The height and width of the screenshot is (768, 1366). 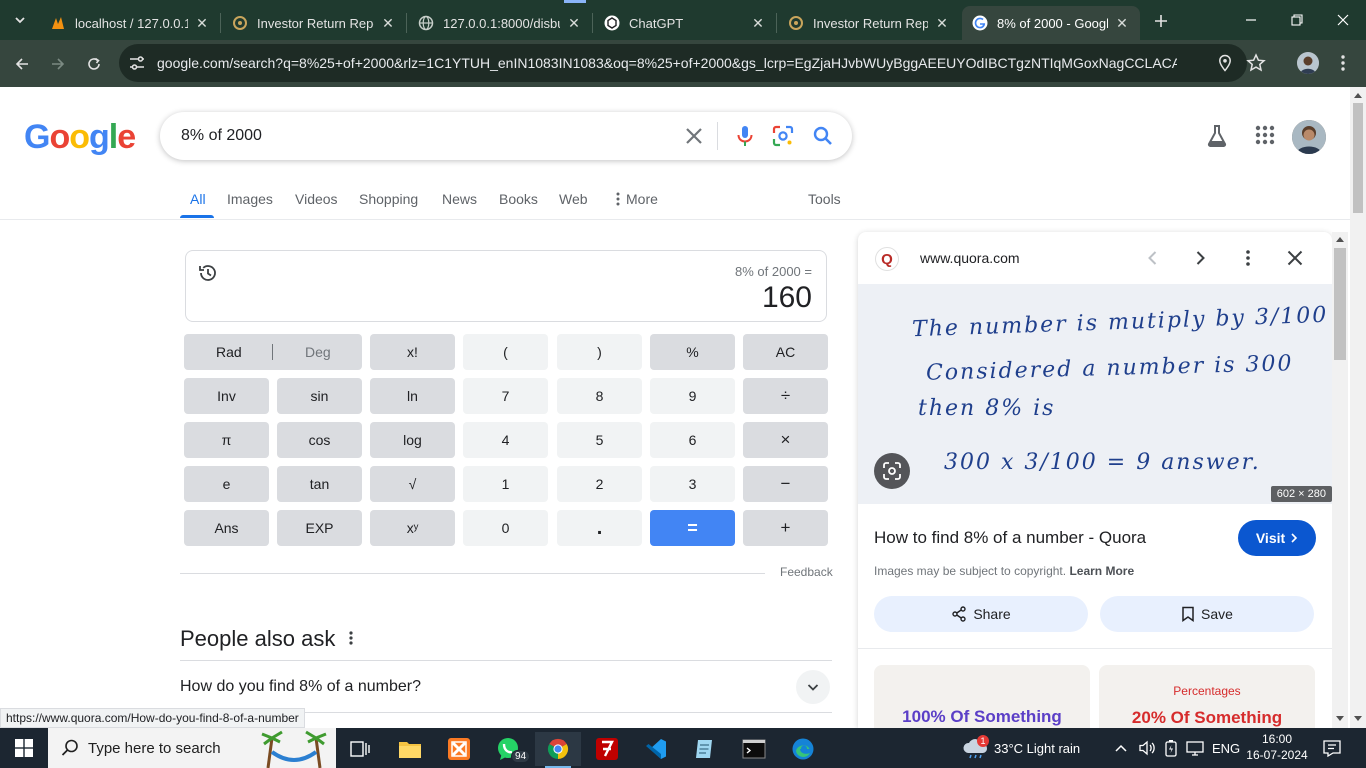 I want to click on learn-more-link: Learn More, so click(x=1101, y=571).